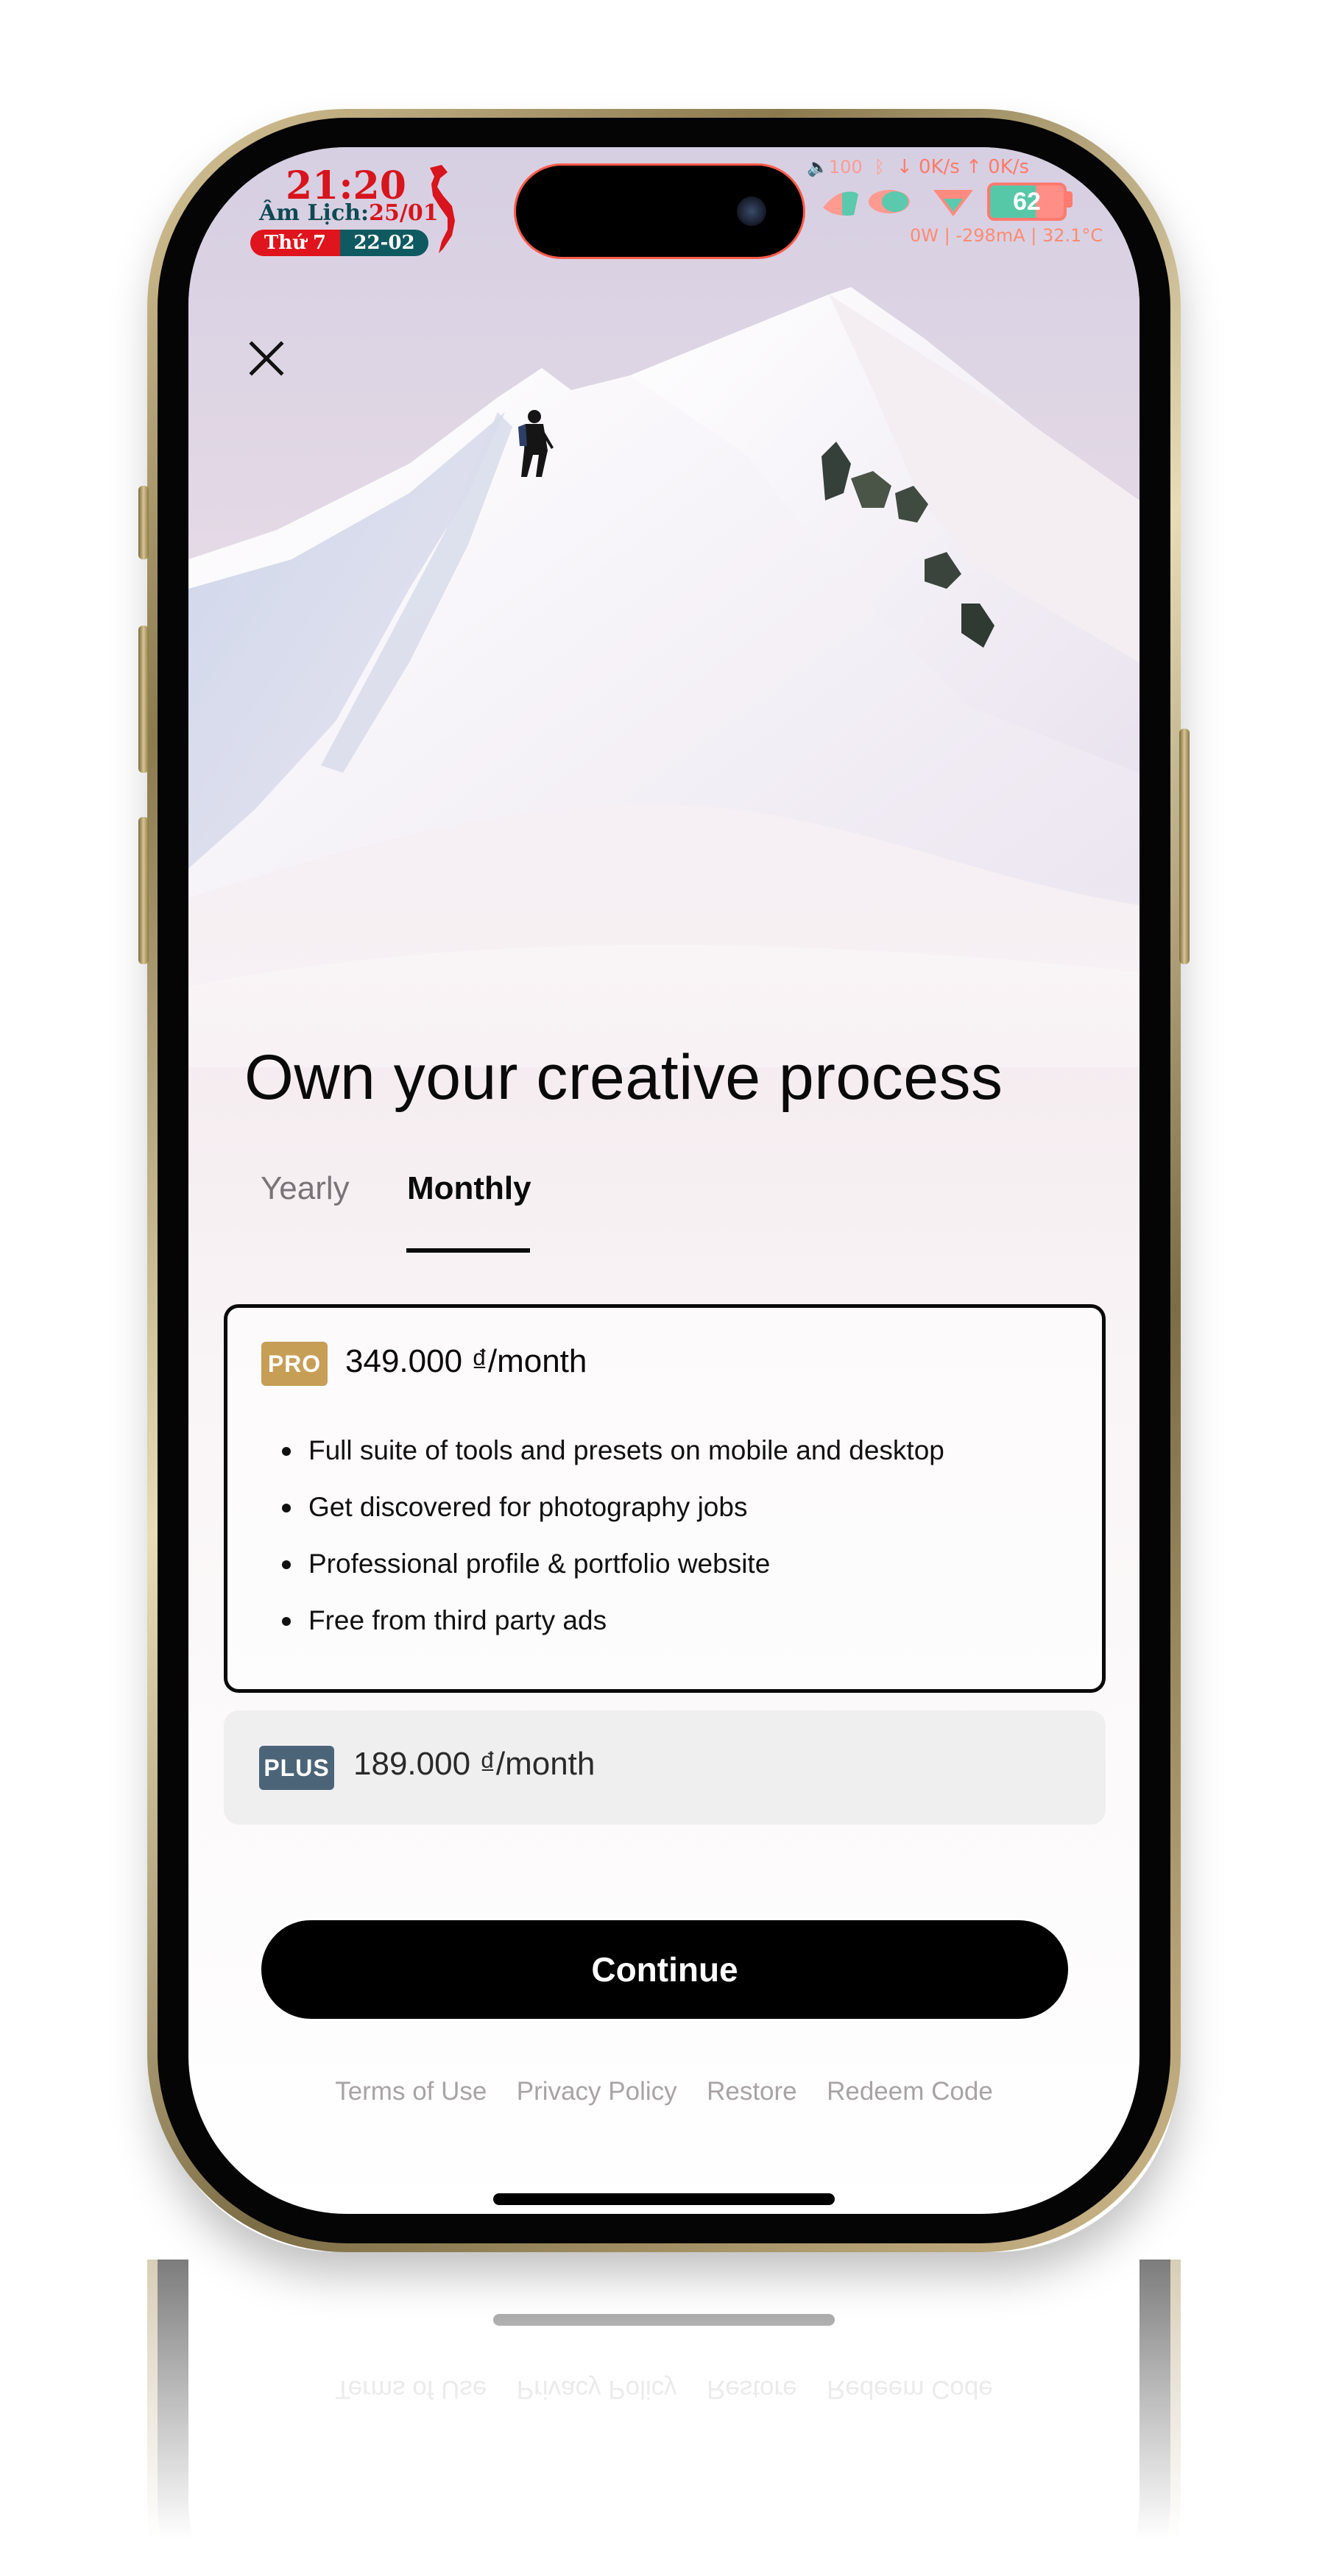  I want to click on reflection-link: Terms of Use, so click(411, 2389).